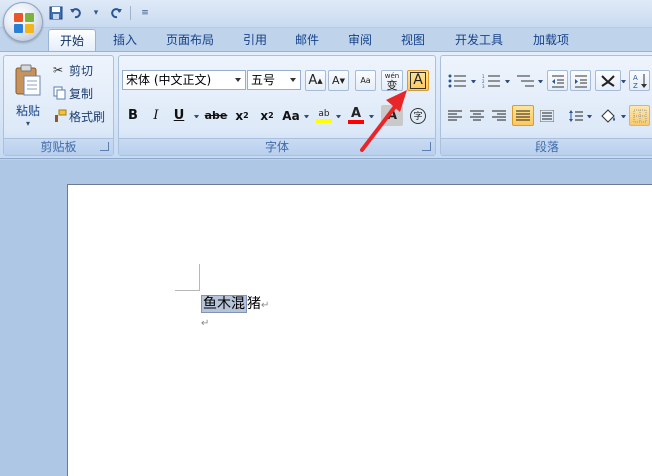 Image resolution: width=652 pixels, height=476 pixels. Describe the element at coordinates (242, 115) in the screenshot. I see `subscript-button: x2` at that location.